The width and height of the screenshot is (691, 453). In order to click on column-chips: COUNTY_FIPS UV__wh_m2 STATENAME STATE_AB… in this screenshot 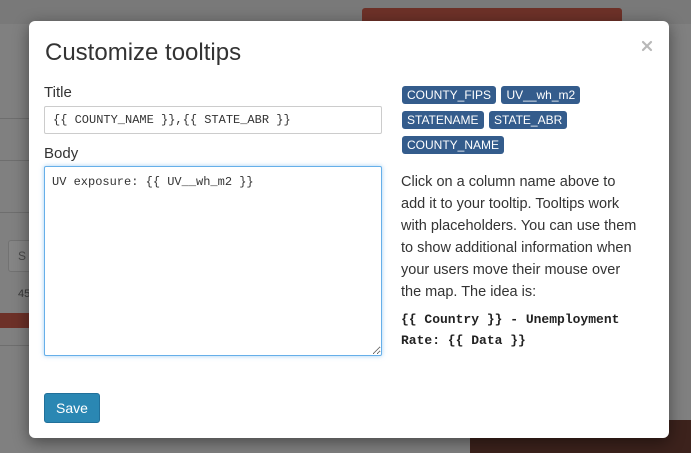, I will do `click(522, 123)`.